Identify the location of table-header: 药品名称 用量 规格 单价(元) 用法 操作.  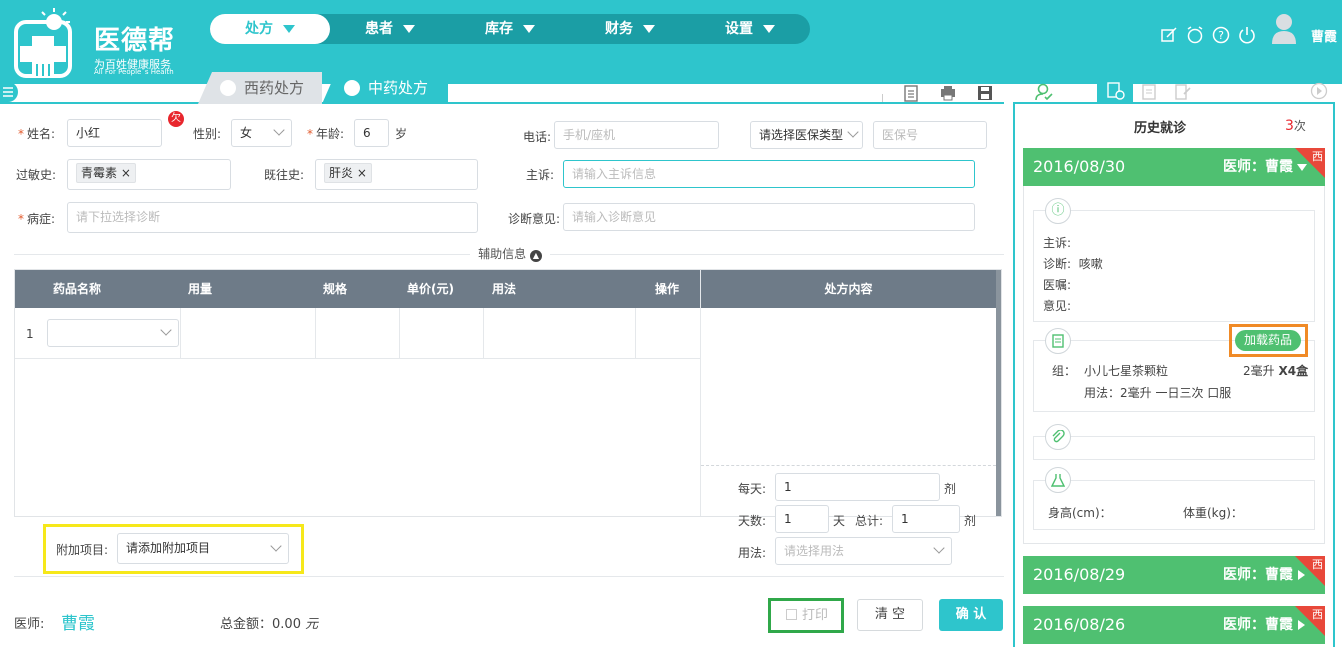
(358, 289).